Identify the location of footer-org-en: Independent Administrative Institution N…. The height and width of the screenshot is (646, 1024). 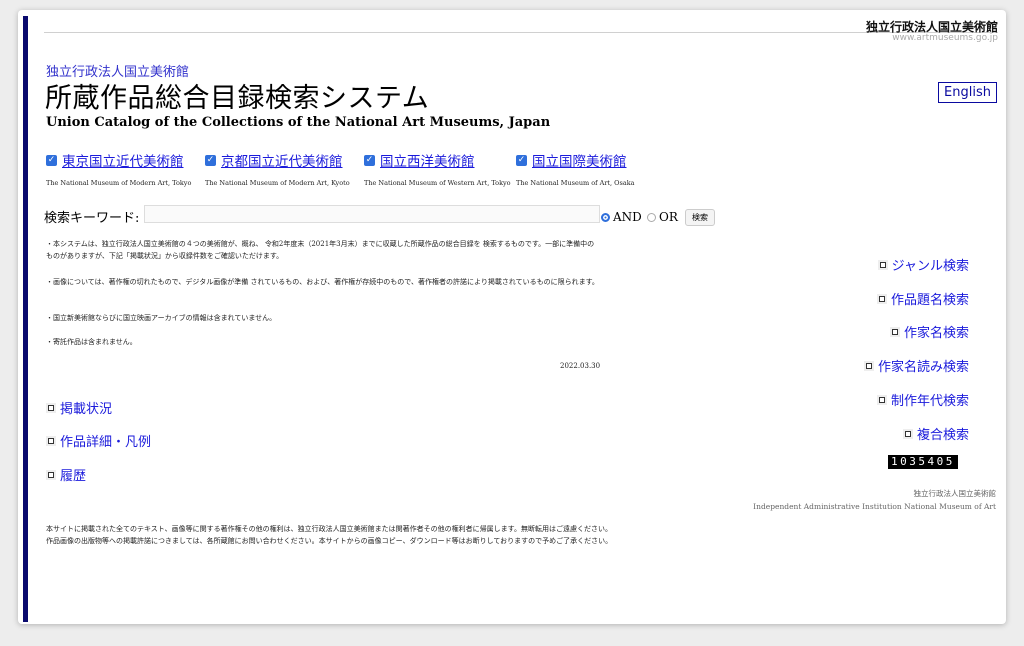
(874, 506).